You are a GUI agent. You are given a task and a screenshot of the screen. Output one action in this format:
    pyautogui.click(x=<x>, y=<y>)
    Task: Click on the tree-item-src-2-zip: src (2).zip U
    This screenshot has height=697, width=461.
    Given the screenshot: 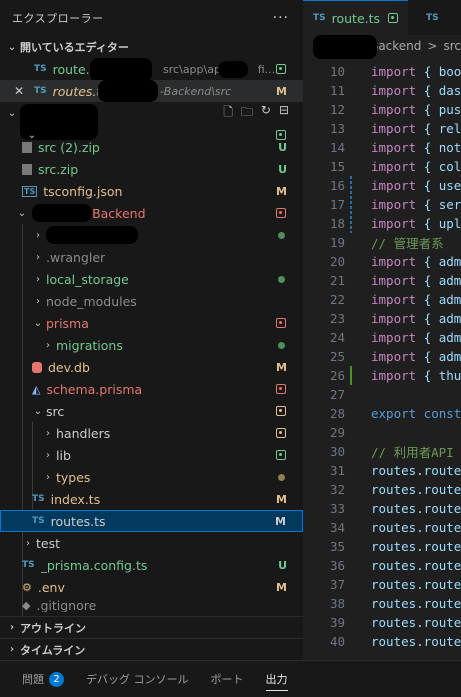 What is the action you would take?
    pyautogui.click(x=151, y=147)
    